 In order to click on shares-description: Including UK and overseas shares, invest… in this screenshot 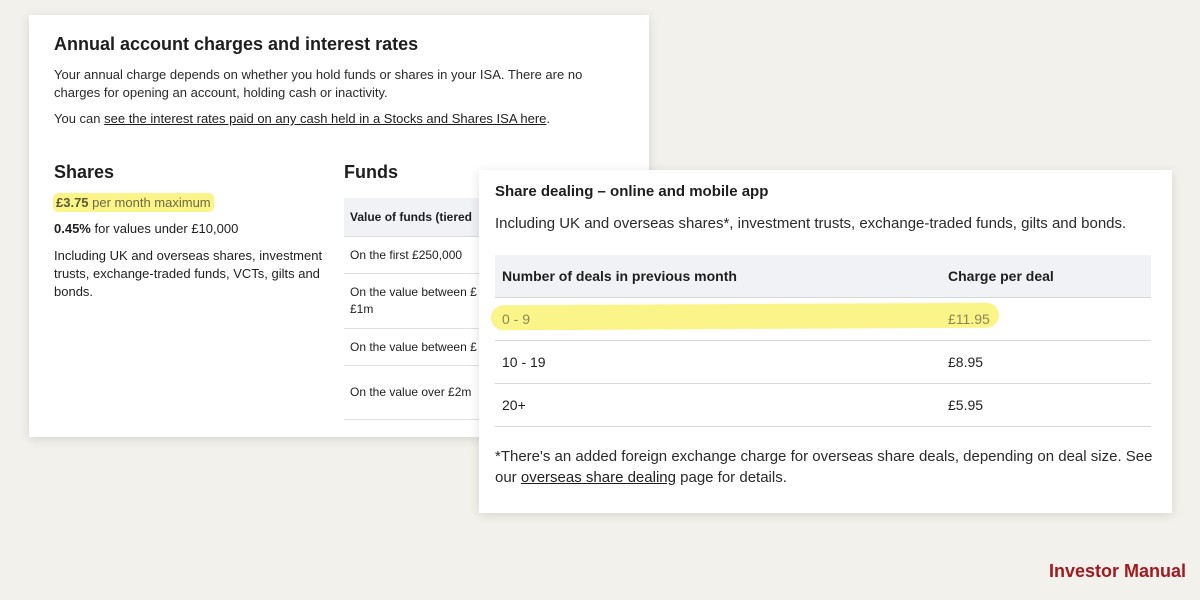, I will do `click(188, 273)`.